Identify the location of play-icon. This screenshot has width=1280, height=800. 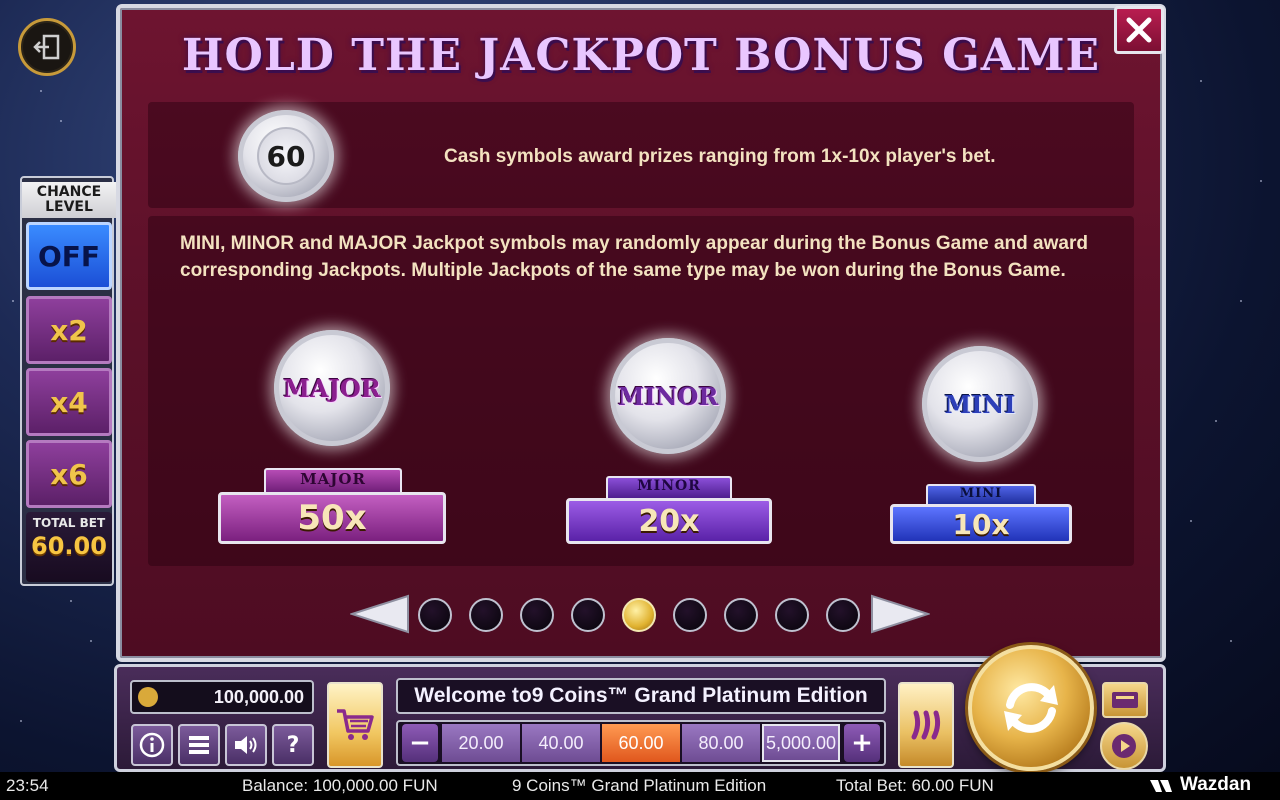
(1124, 746).